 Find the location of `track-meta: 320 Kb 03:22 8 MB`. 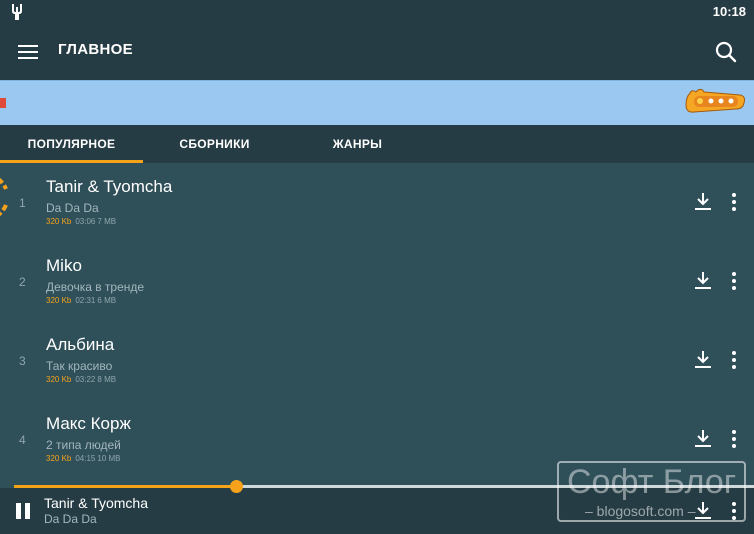

track-meta: 320 Kb 03:22 8 MB is located at coordinates (81, 379).